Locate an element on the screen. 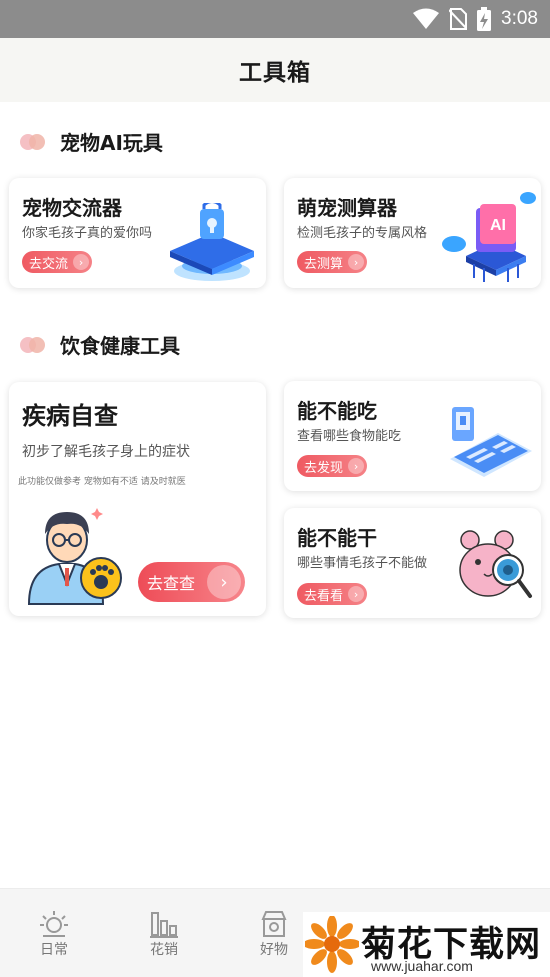  disclaimer-note: 此功能仅做参考 宠物如有不适 请及时就医 is located at coordinates (102, 482).